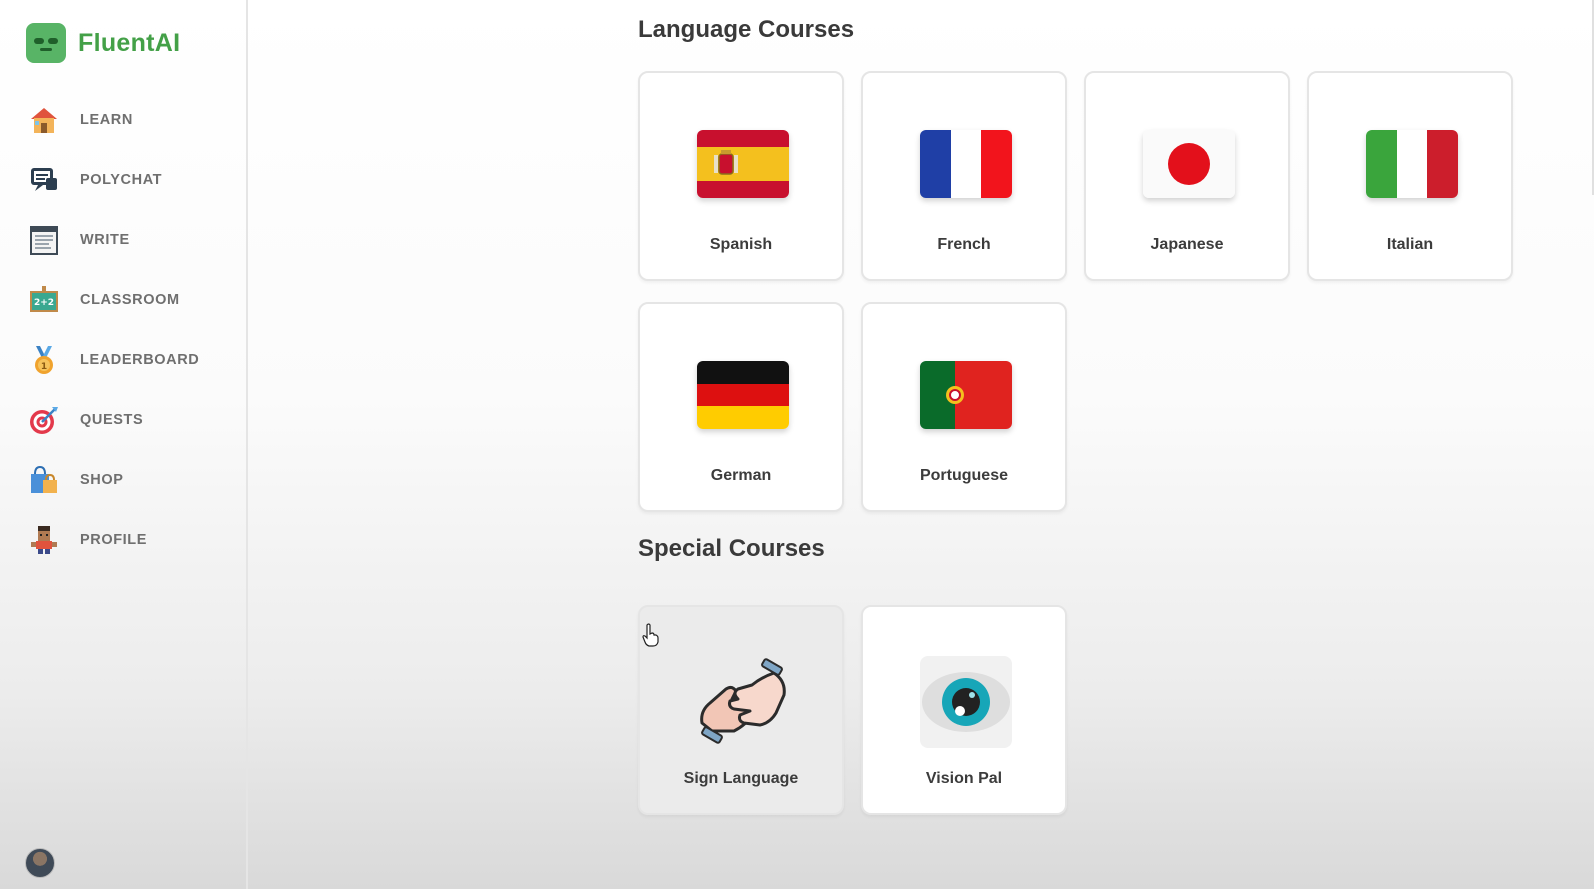  What do you see at coordinates (746, 29) in the screenshot?
I see `language-courses-title: Language Courses` at bounding box center [746, 29].